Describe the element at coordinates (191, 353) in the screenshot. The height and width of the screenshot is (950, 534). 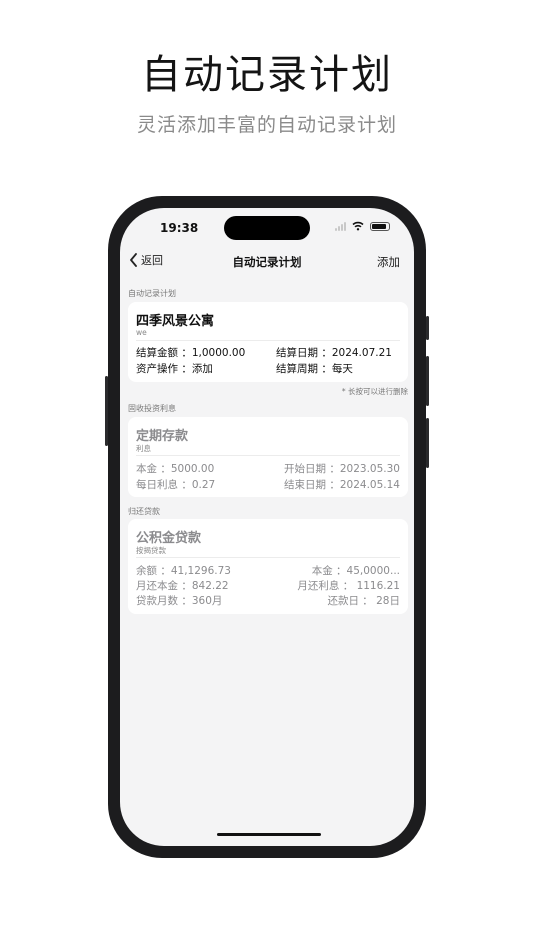
I see `settle-amount: 结算金额 ：1,0000.00` at that location.